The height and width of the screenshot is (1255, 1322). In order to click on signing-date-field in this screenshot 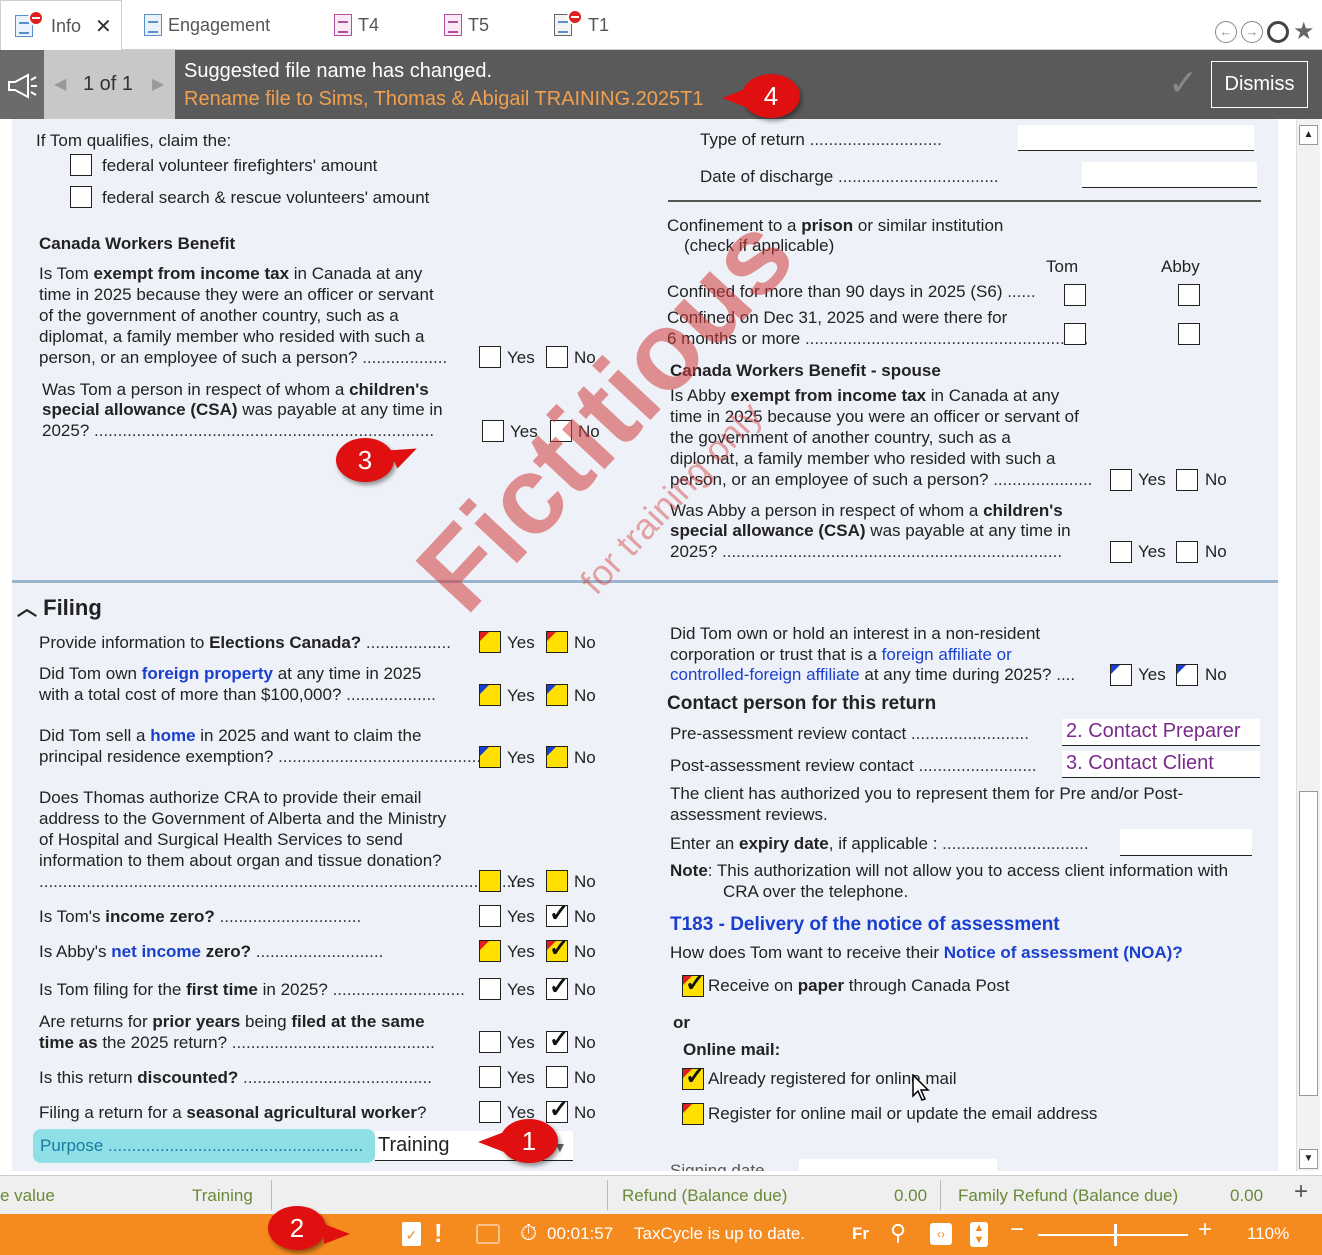, I will do `click(898, 1165)`.